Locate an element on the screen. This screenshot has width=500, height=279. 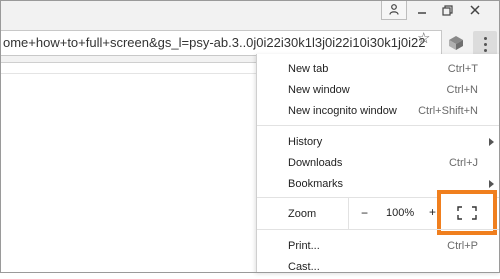
menu-item-downloads: Downloads Ctrl+J is located at coordinates (378, 164).